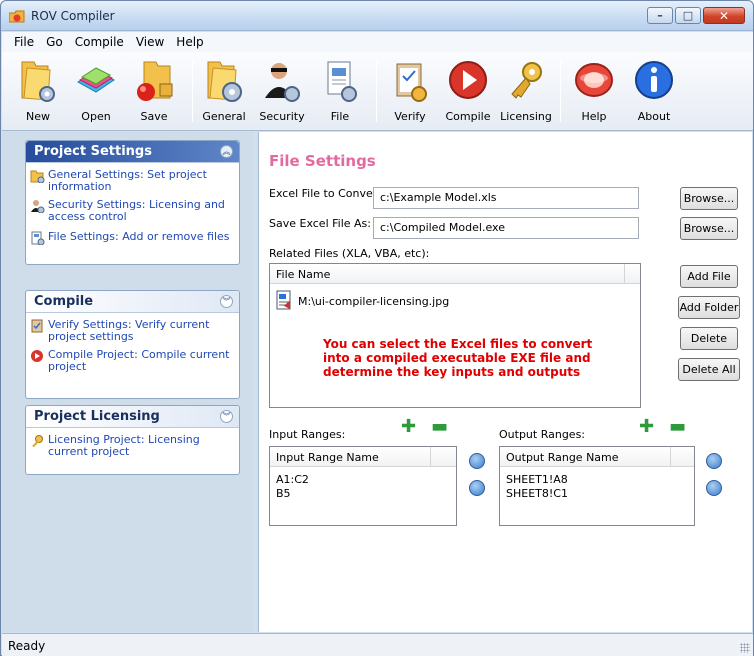  What do you see at coordinates (226, 151) in the screenshot?
I see `chevron-up-icon: ︽` at bounding box center [226, 151].